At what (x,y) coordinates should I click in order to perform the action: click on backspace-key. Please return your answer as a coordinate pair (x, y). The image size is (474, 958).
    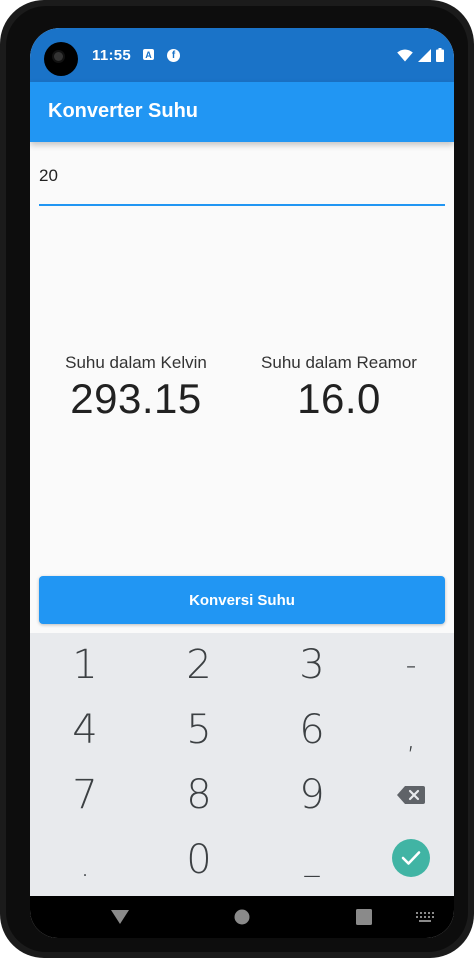
    Looking at the image, I should click on (407, 795).